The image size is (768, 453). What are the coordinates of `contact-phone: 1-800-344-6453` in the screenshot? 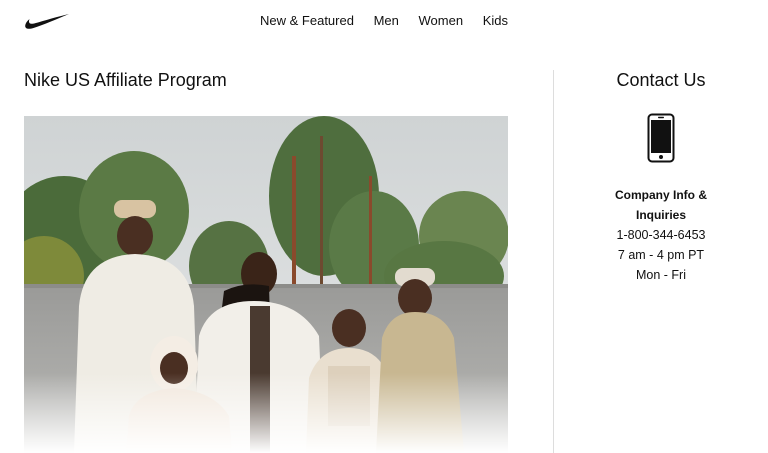 It's located at (661, 235).